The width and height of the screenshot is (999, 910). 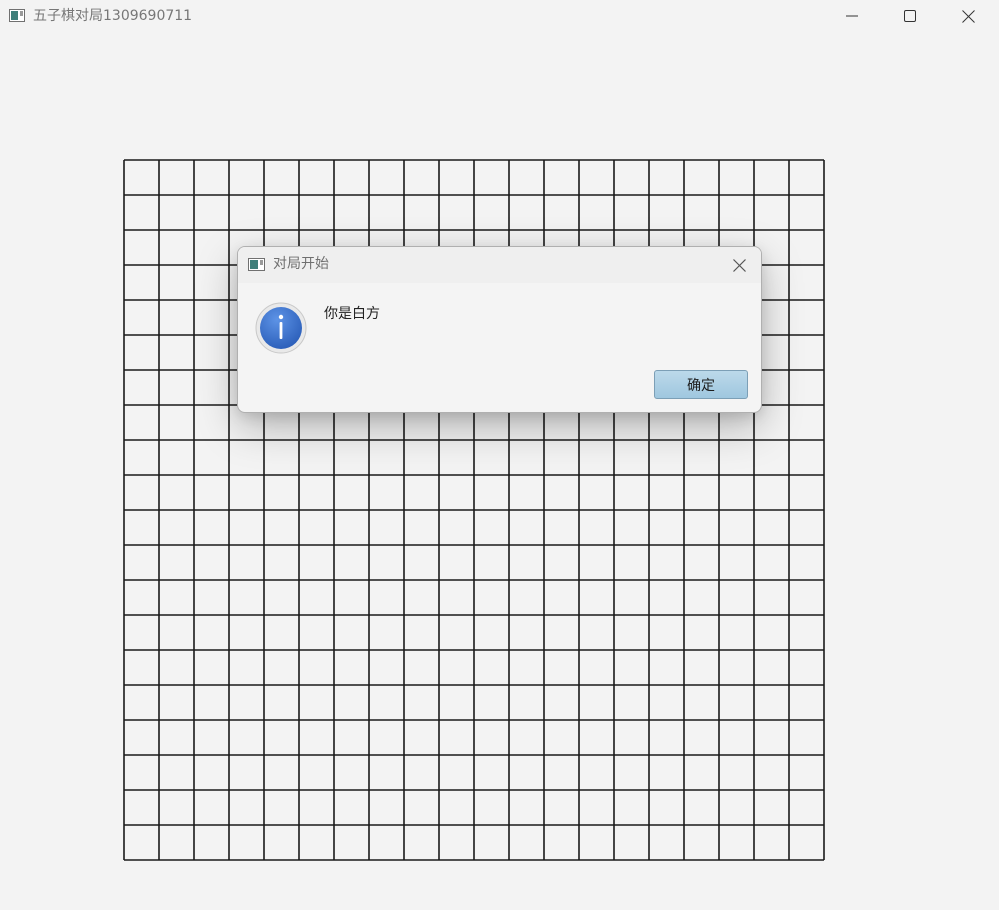 I want to click on window-titlebar: 五子棋对局1309690711, so click(x=499, y=16).